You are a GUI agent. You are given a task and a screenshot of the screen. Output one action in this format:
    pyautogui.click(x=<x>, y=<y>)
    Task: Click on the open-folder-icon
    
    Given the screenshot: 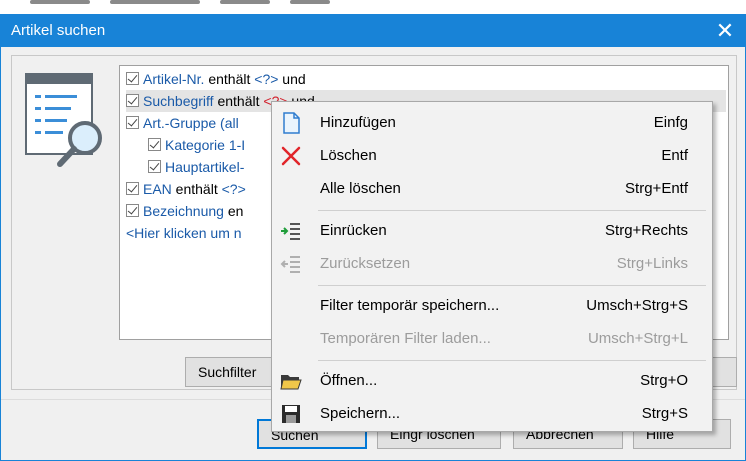 What is the action you would take?
    pyautogui.click(x=291, y=382)
    